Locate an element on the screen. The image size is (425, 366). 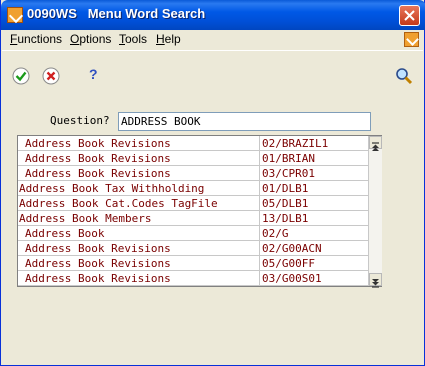
scroll-to-bottom-button is located at coordinates (375, 280).